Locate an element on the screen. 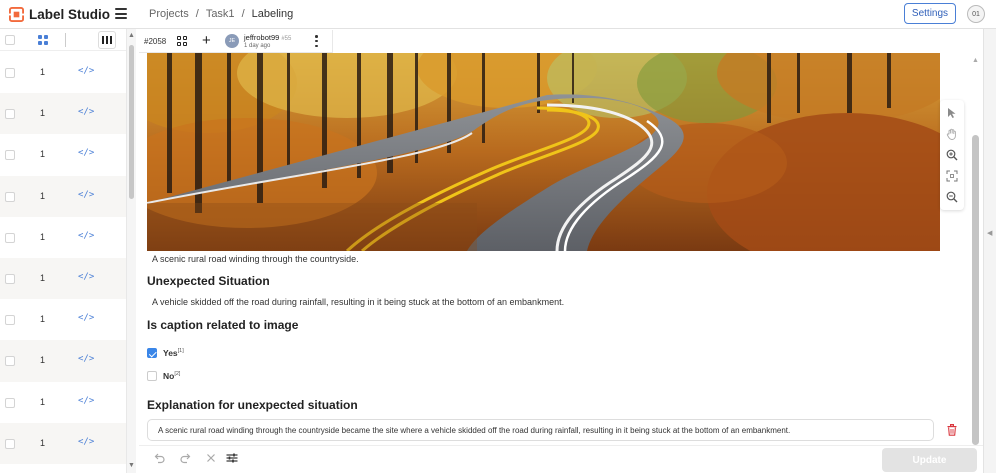 This screenshot has height=473, width=996. annotator-name: jeffrobot99 #55 is located at coordinates (267, 37).